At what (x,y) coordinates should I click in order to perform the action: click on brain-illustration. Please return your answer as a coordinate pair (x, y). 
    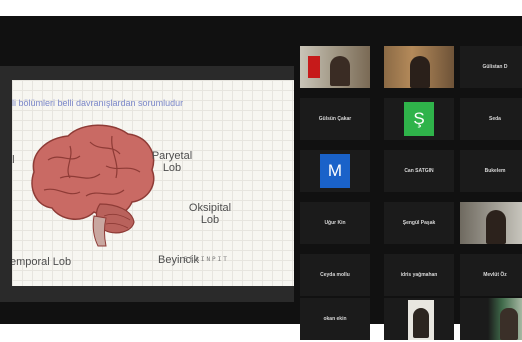
    Looking at the image, I should click on (93, 185).